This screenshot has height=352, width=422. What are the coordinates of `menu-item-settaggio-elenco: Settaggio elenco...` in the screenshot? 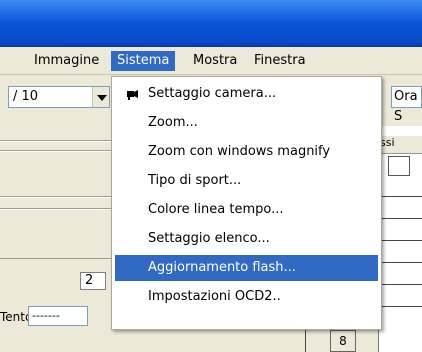 It's located at (246, 239).